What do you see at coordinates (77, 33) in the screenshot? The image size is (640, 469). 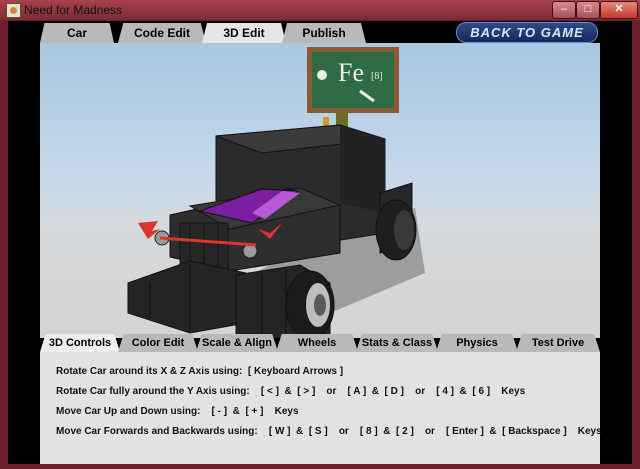 I see `tab-car: Car` at bounding box center [77, 33].